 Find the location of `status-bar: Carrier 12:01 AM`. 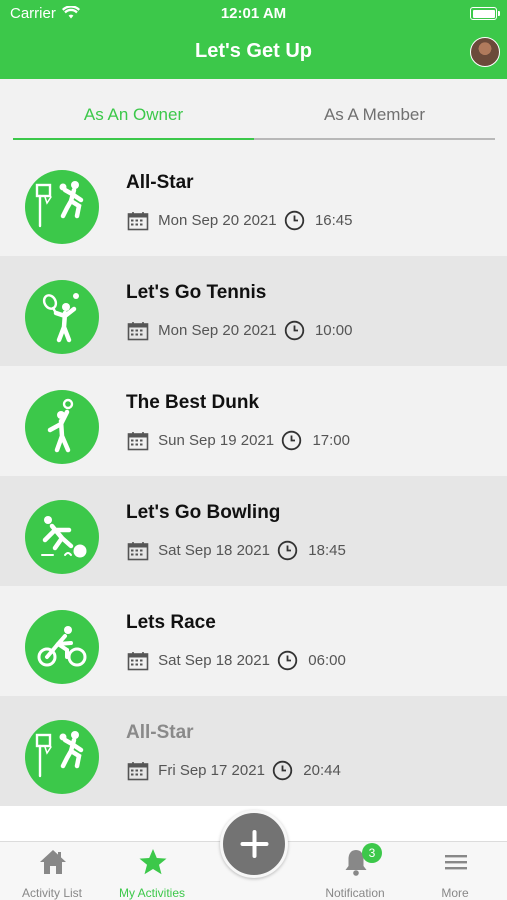

status-bar: Carrier 12:01 AM is located at coordinates (255, 15).